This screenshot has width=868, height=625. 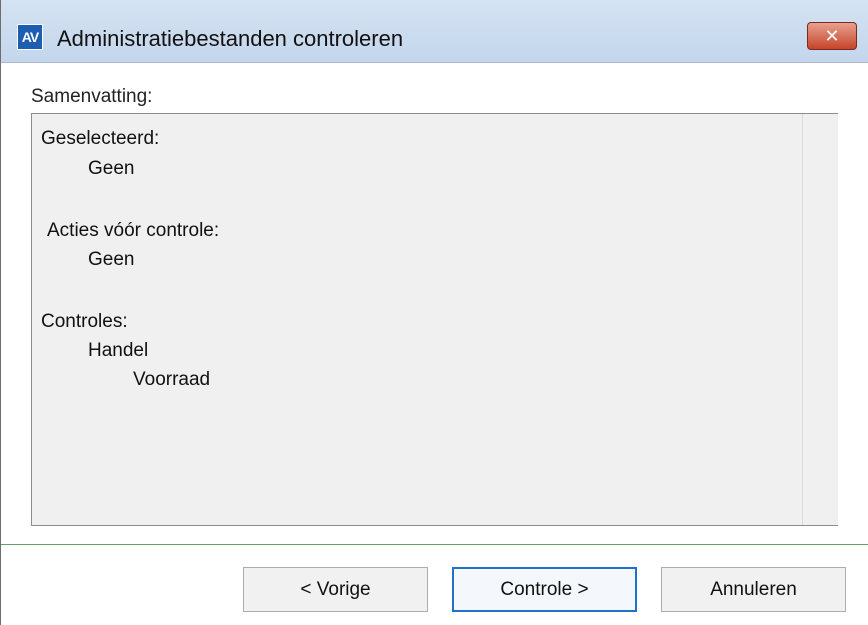 What do you see at coordinates (118, 350) in the screenshot?
I see `section-item-check-handel: Handel` at bounding box center [118, 350].